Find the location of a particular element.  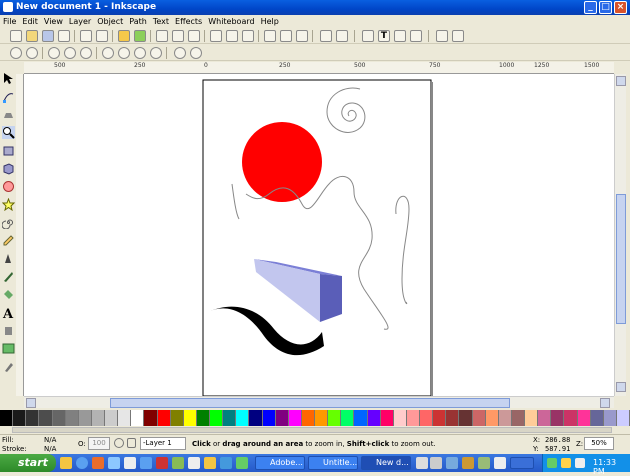

red-circle is located at coordinates (282, 162).